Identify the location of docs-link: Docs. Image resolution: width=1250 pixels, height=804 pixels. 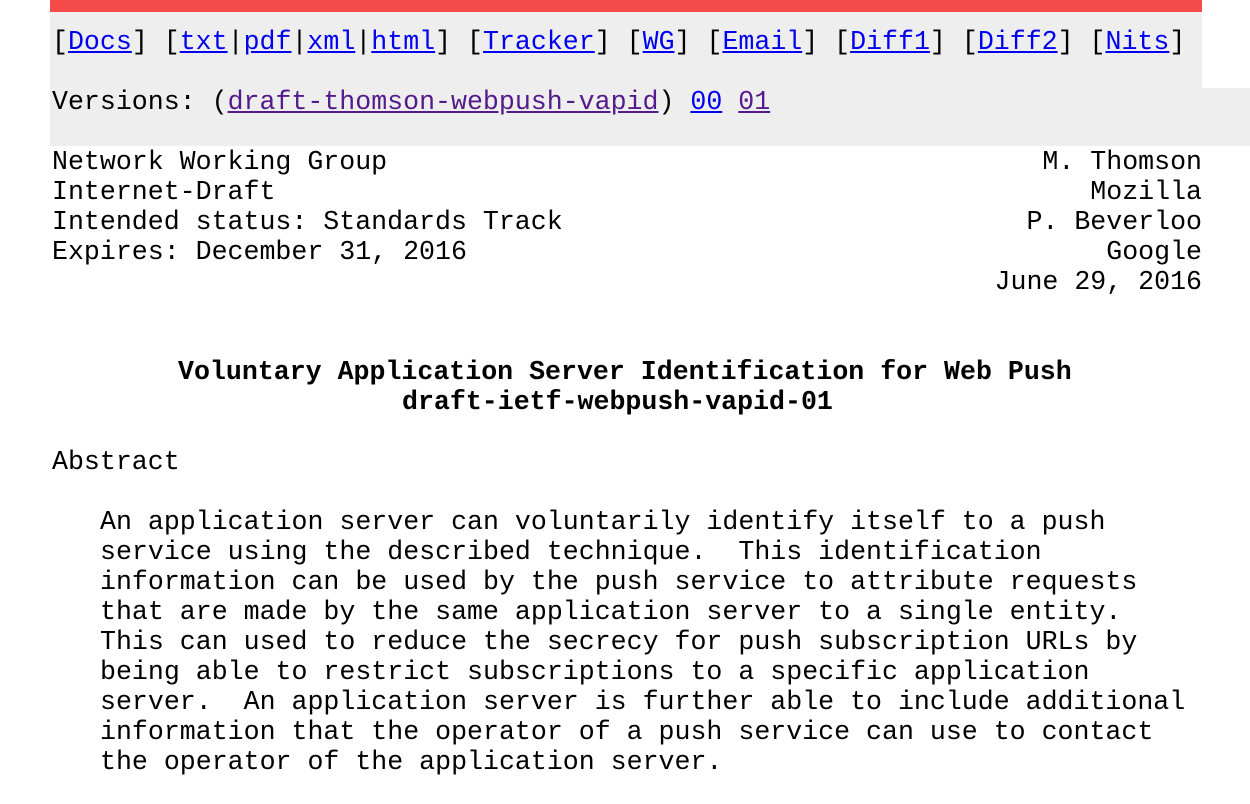
(100, 42).